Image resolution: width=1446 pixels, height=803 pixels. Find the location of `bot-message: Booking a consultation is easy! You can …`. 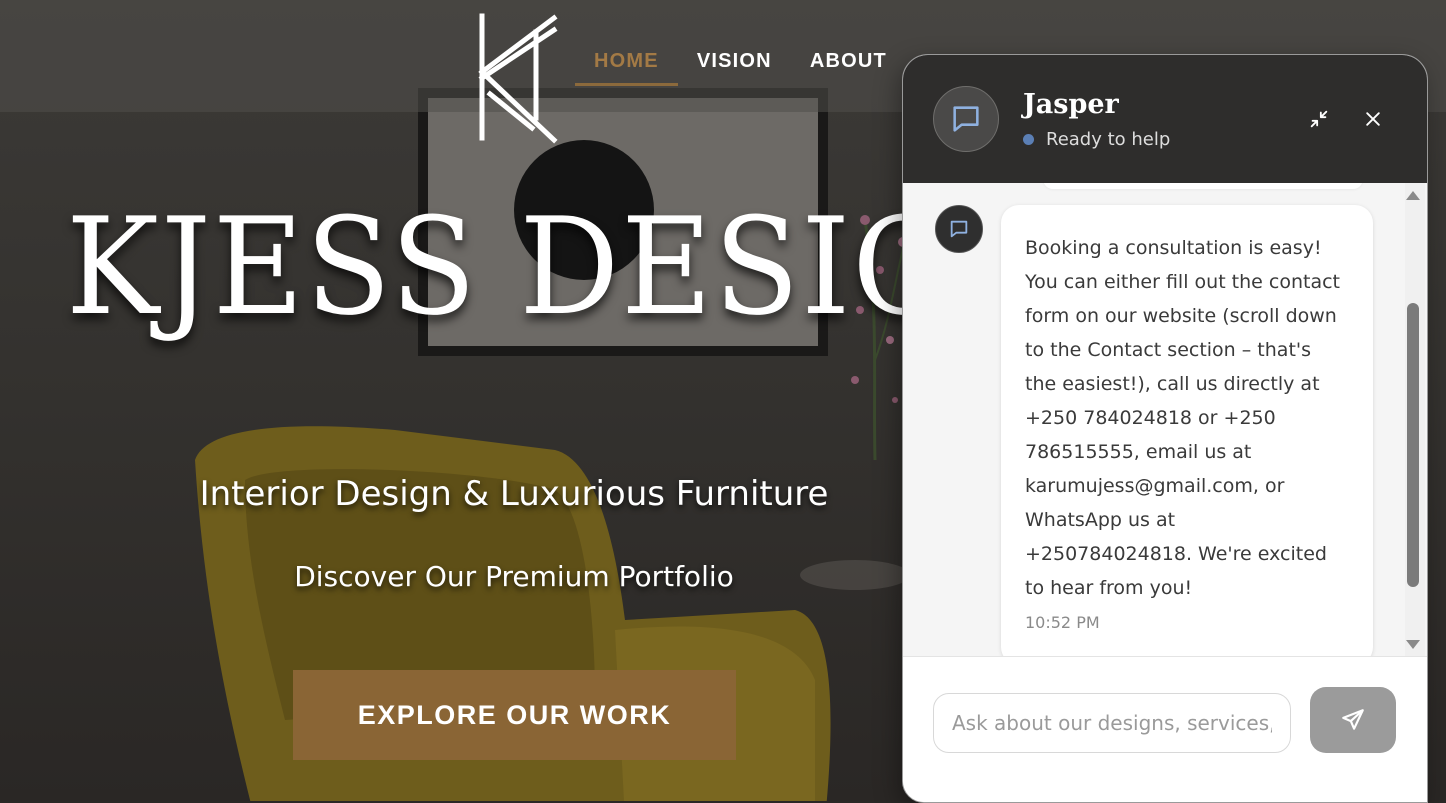

bot-message: Booking a consultation is easy! You can … is located at coordinates (1187, 430).